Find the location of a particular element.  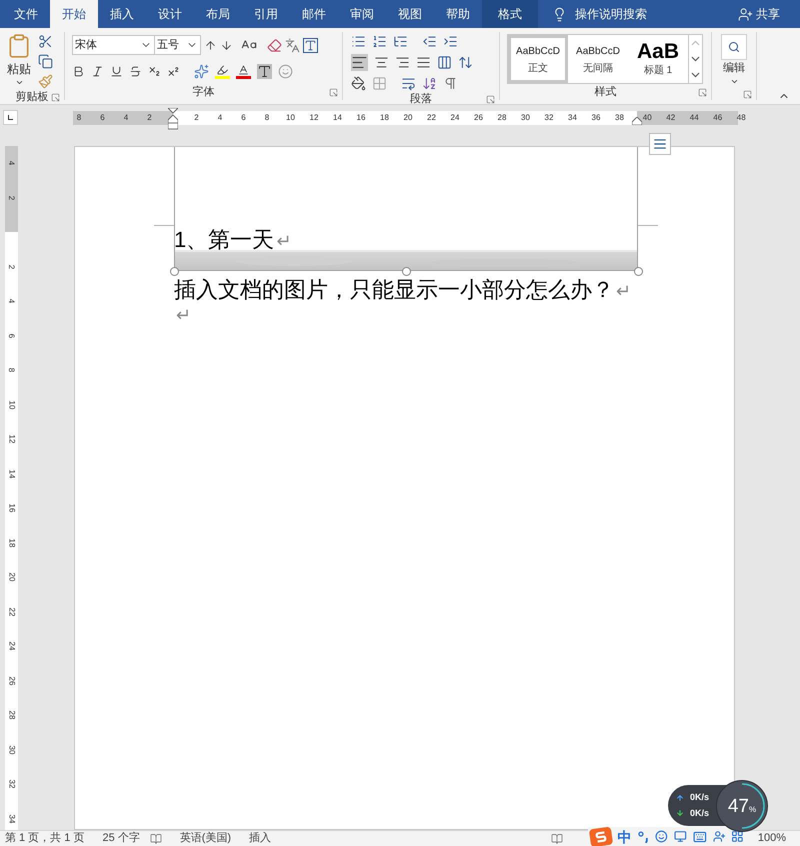

editing-button: 编辑 is located at coordinates (734, 59).